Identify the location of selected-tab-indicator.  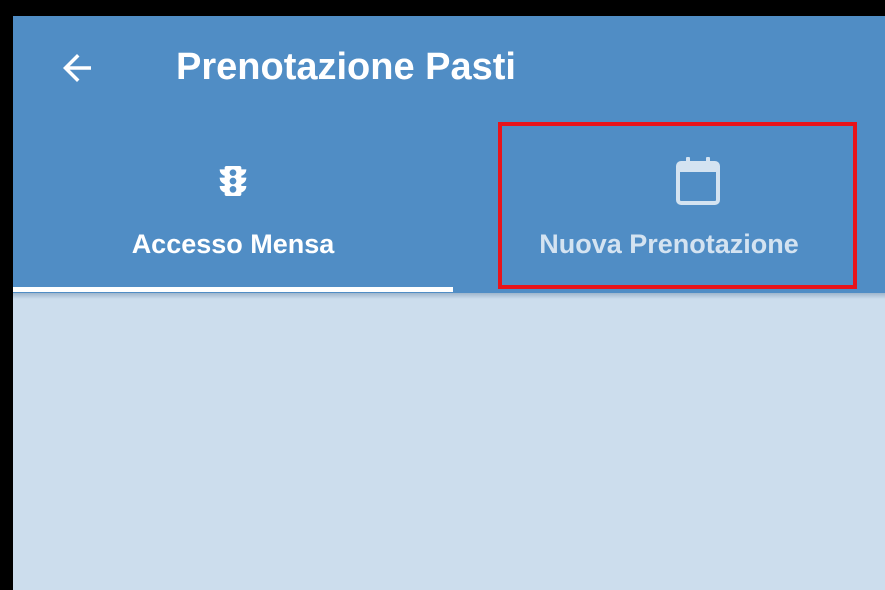
(233, 289).